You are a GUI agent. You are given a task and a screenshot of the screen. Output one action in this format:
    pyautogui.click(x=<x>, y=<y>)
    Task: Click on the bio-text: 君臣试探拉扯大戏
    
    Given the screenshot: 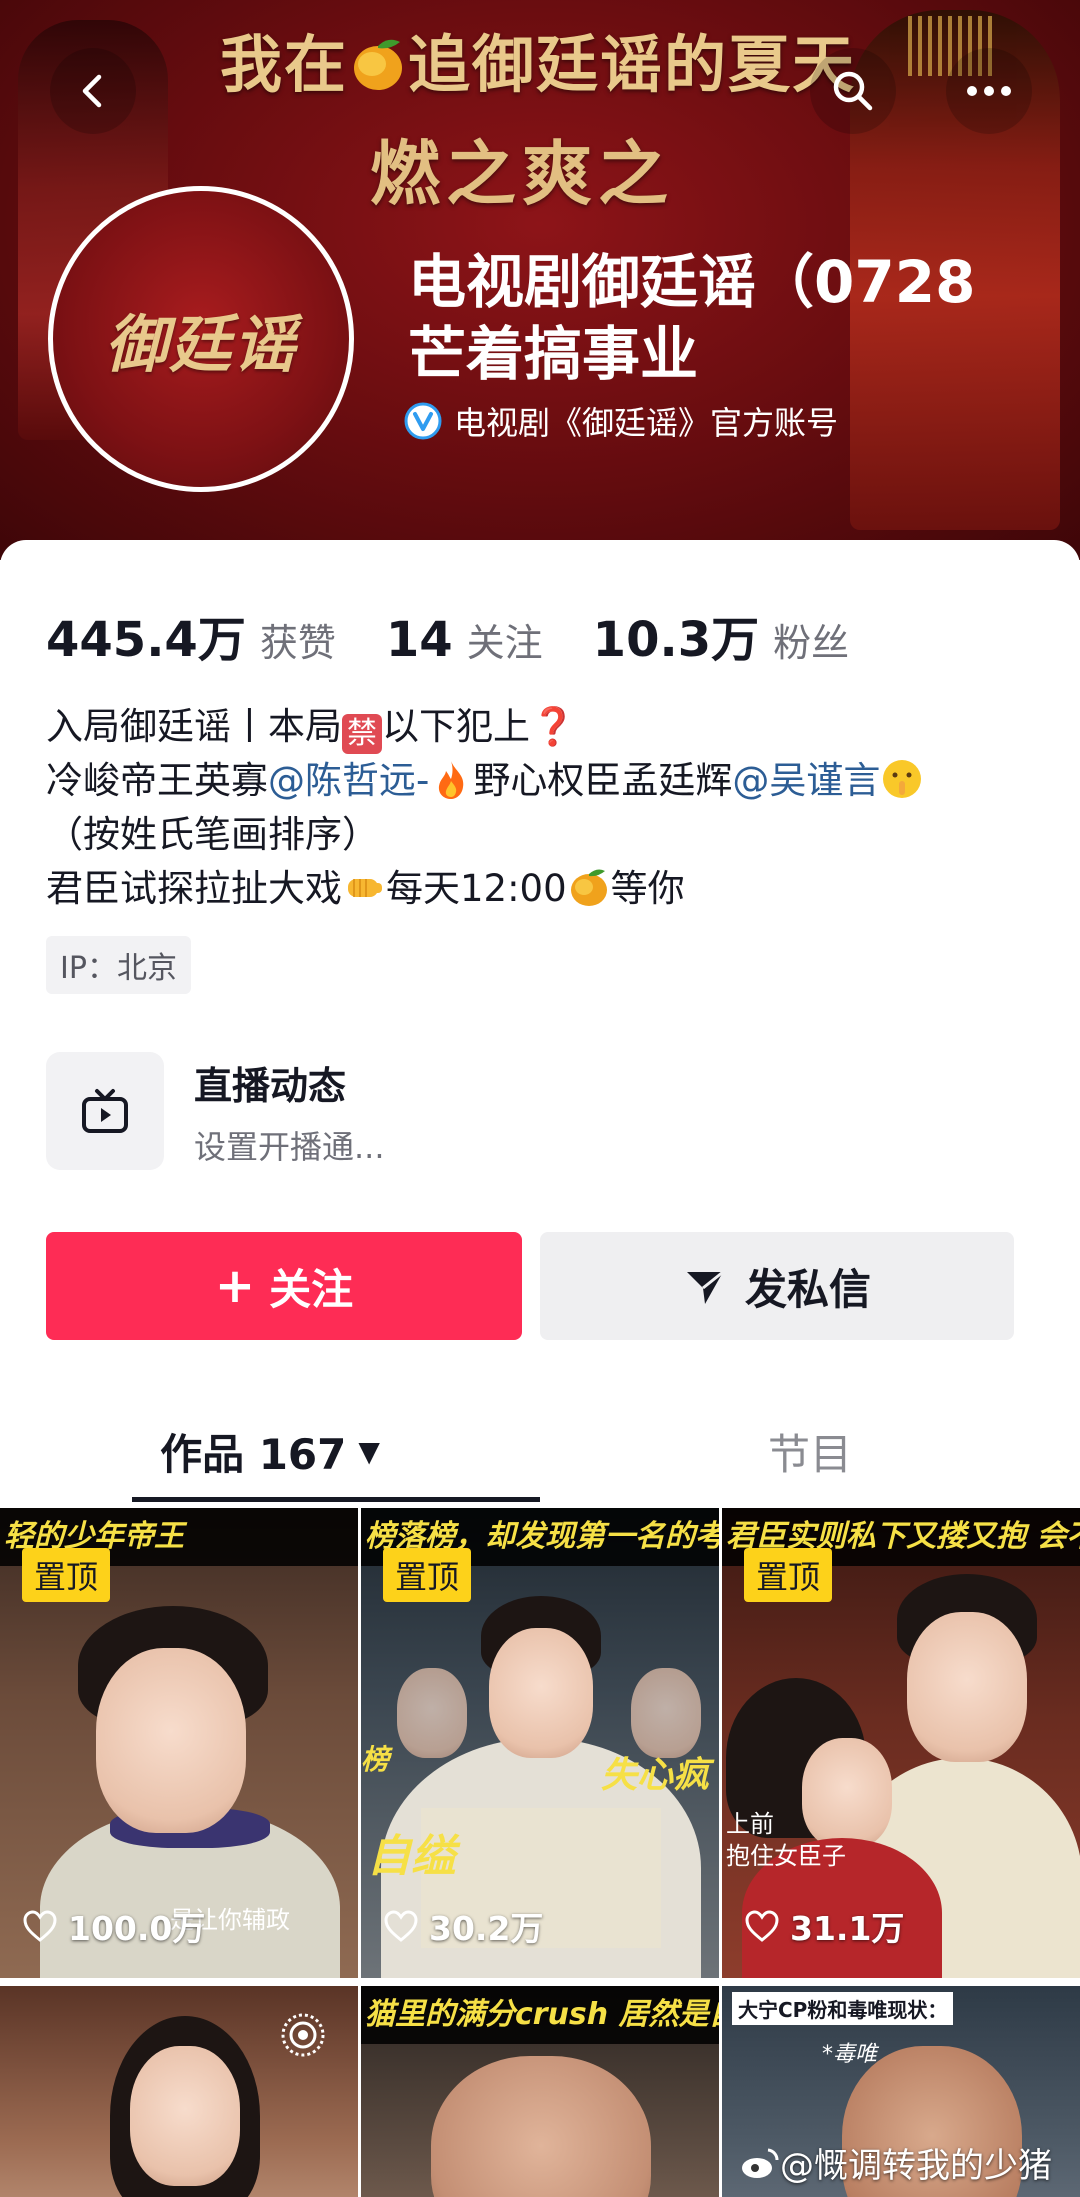 What is the action you would take?
    pyautogui.click(x=194, y=888)
    